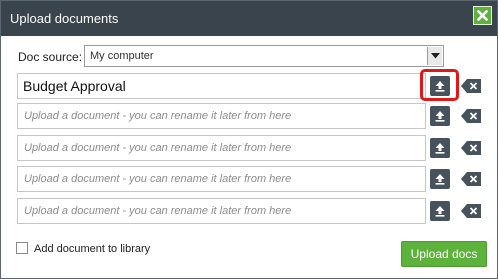 Image resolution: width=498 pixels, height=279 pixels. I want to click on close-button, so click(482, 15).